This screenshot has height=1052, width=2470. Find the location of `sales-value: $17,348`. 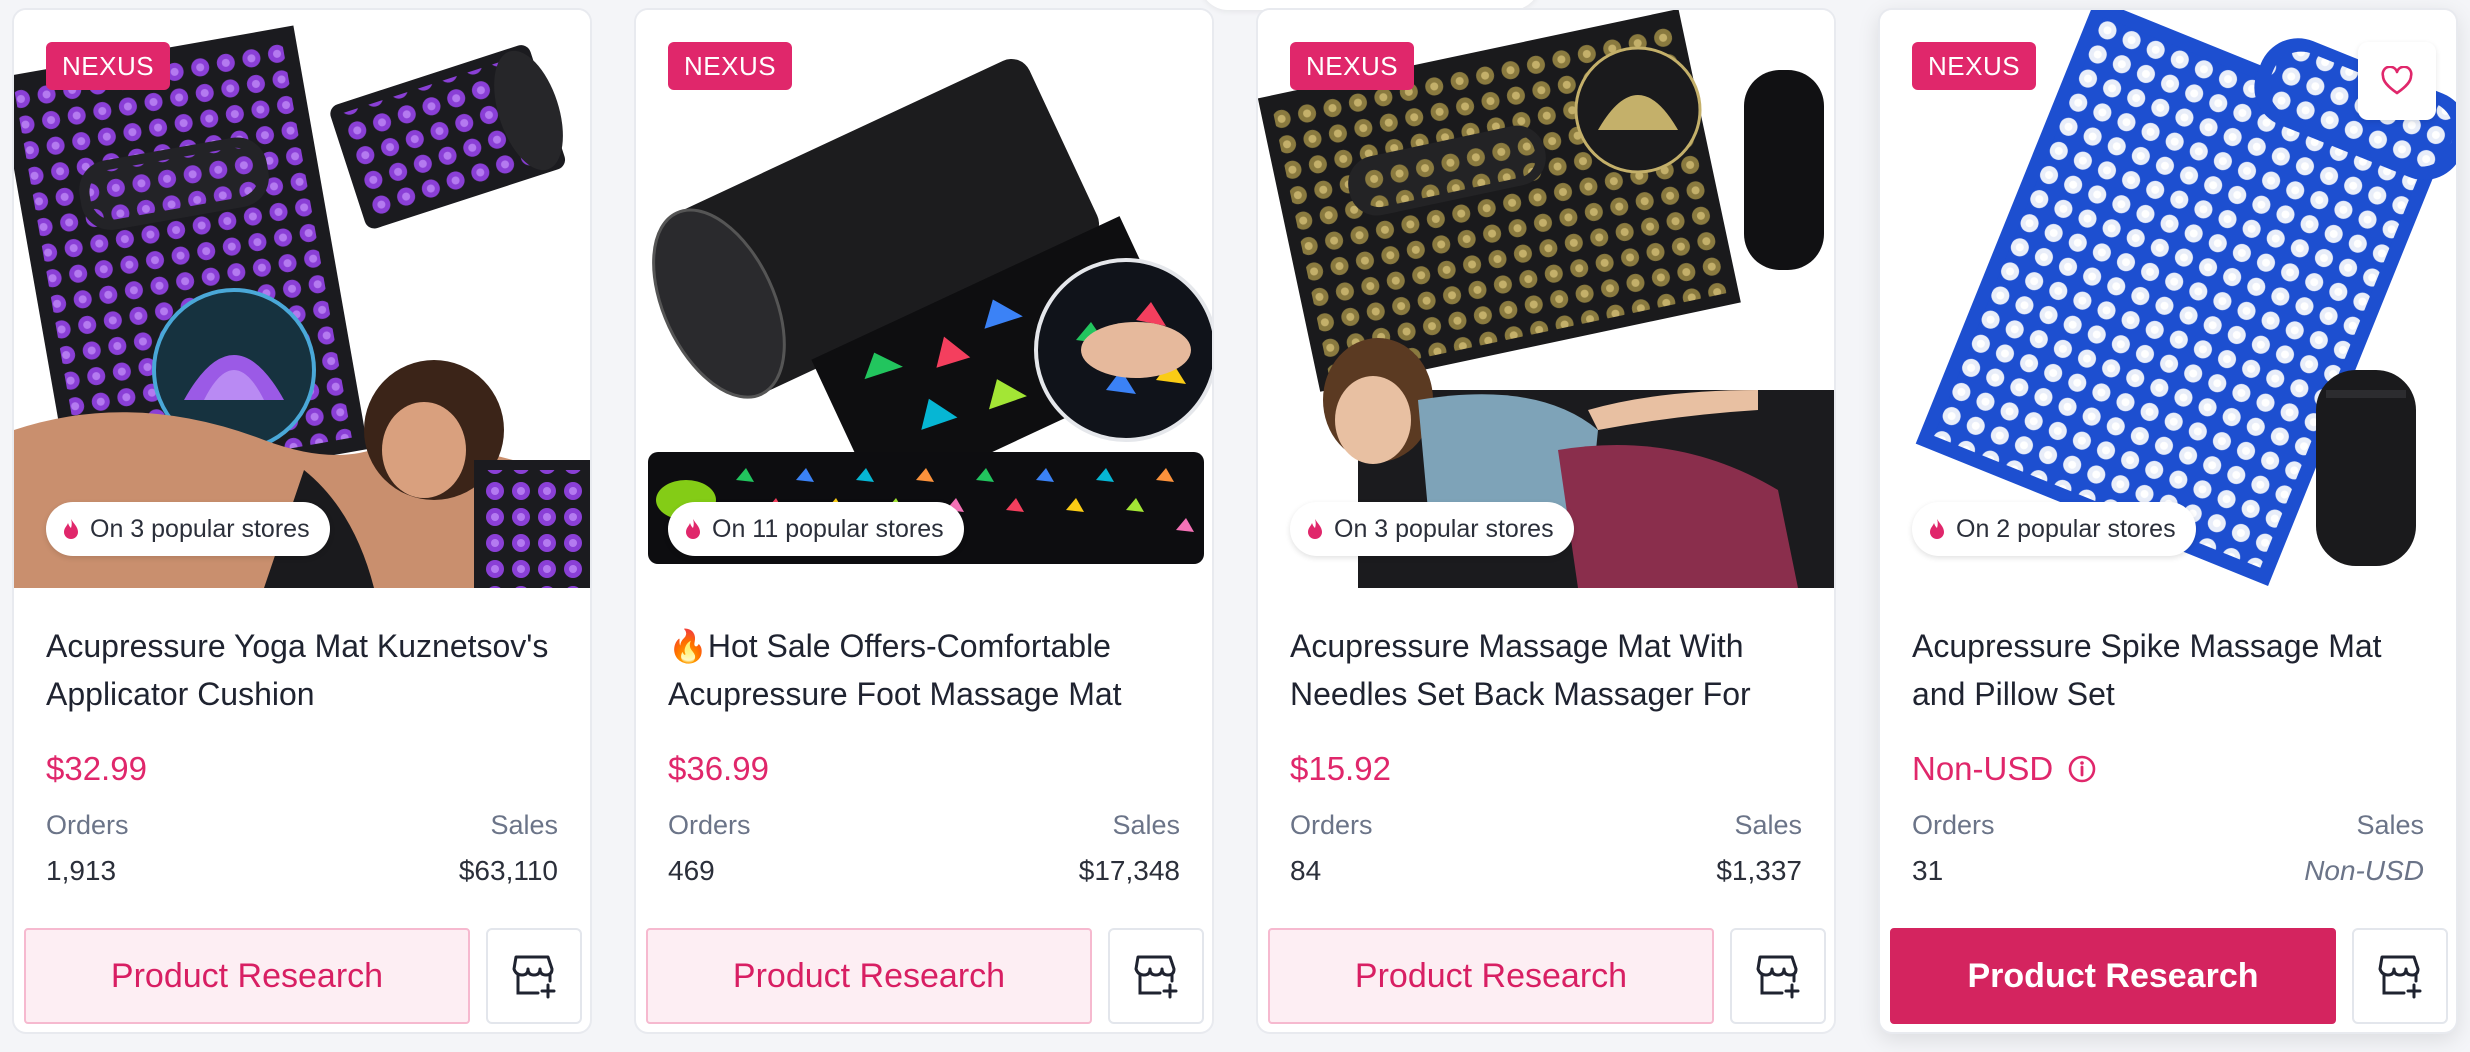

sales-value: $17,348 is located at coordinates (1129, 870).